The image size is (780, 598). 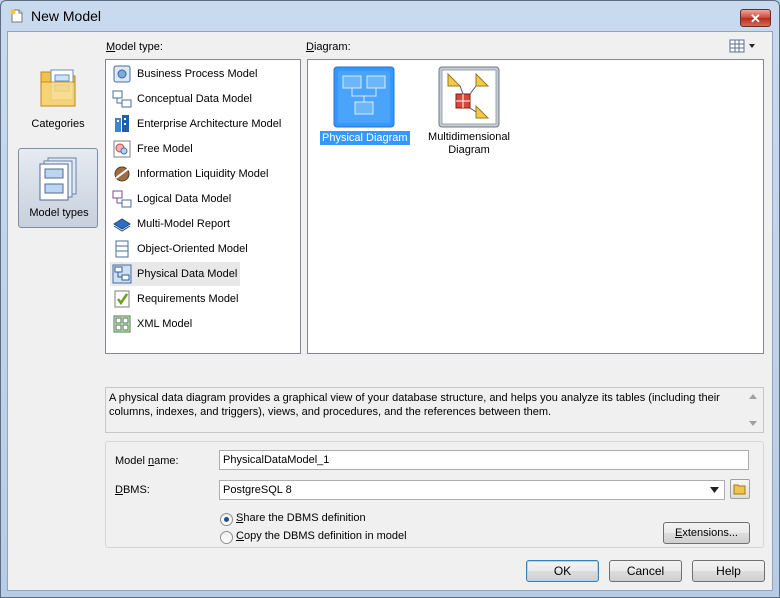 What do you see at coordinates (469, 97) in the screenshot?
I see `multidimensional-diagram-icon` at bounding box center [469, 97].